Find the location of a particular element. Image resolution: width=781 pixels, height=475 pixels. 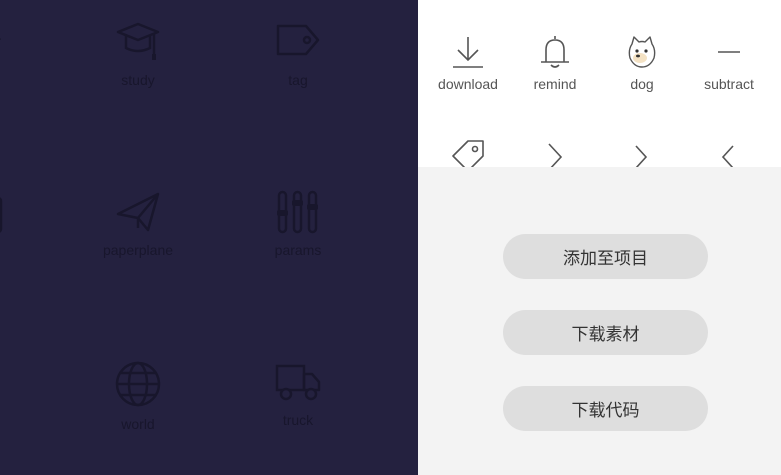

icon-label: download is located at coordinates (468, 84).